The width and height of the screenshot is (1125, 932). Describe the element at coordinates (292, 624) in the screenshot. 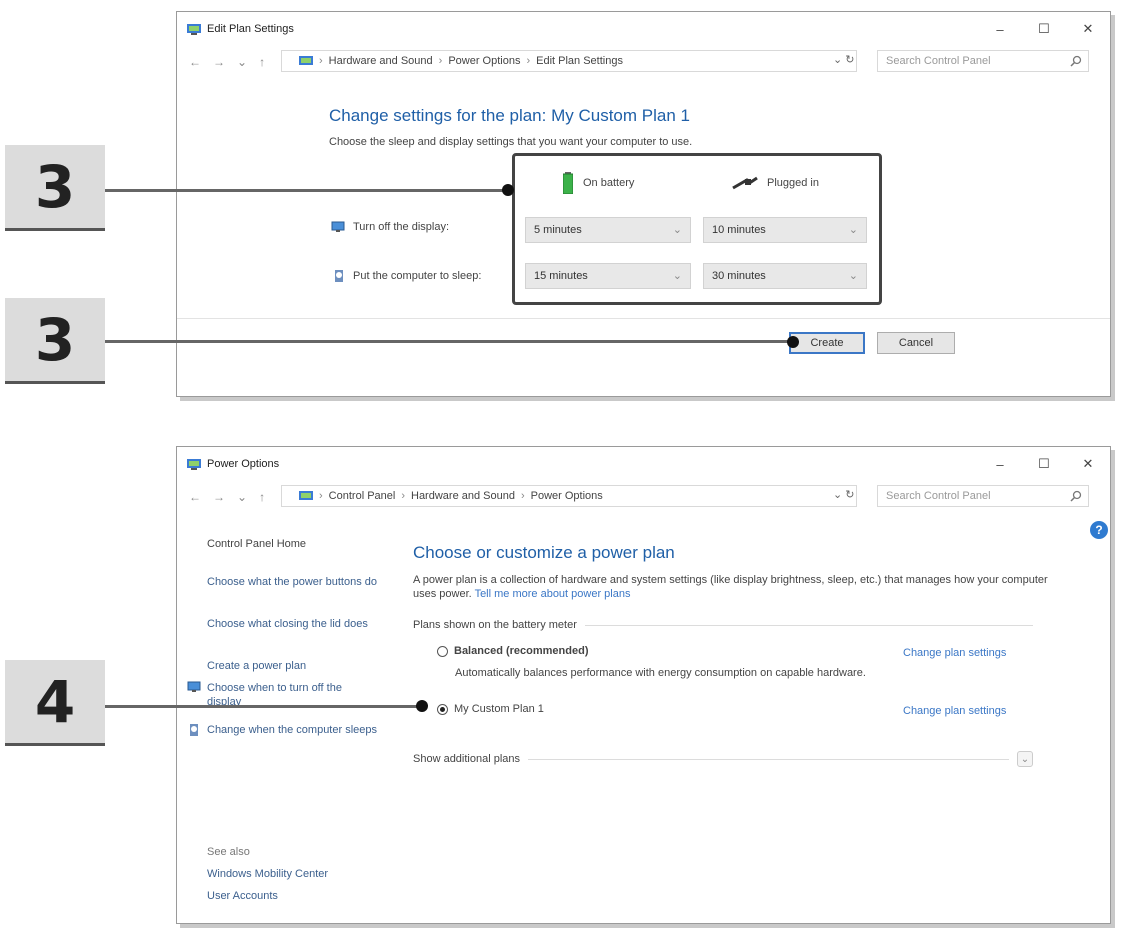

I see `sidebar-item-closing-lid: Choose what closing the lid does` at that location.